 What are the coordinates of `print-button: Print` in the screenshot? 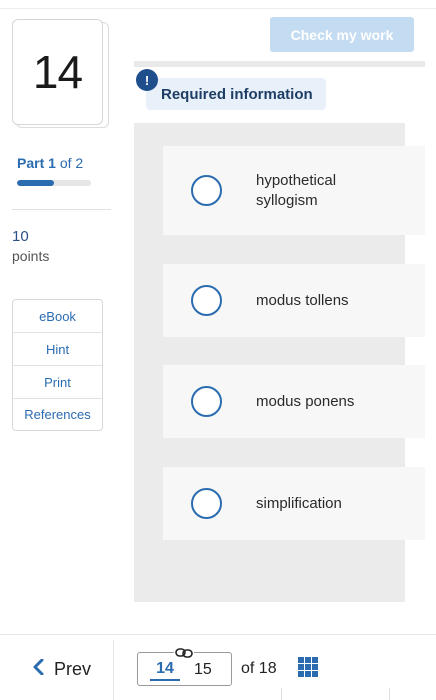 It's located at (57, 382).